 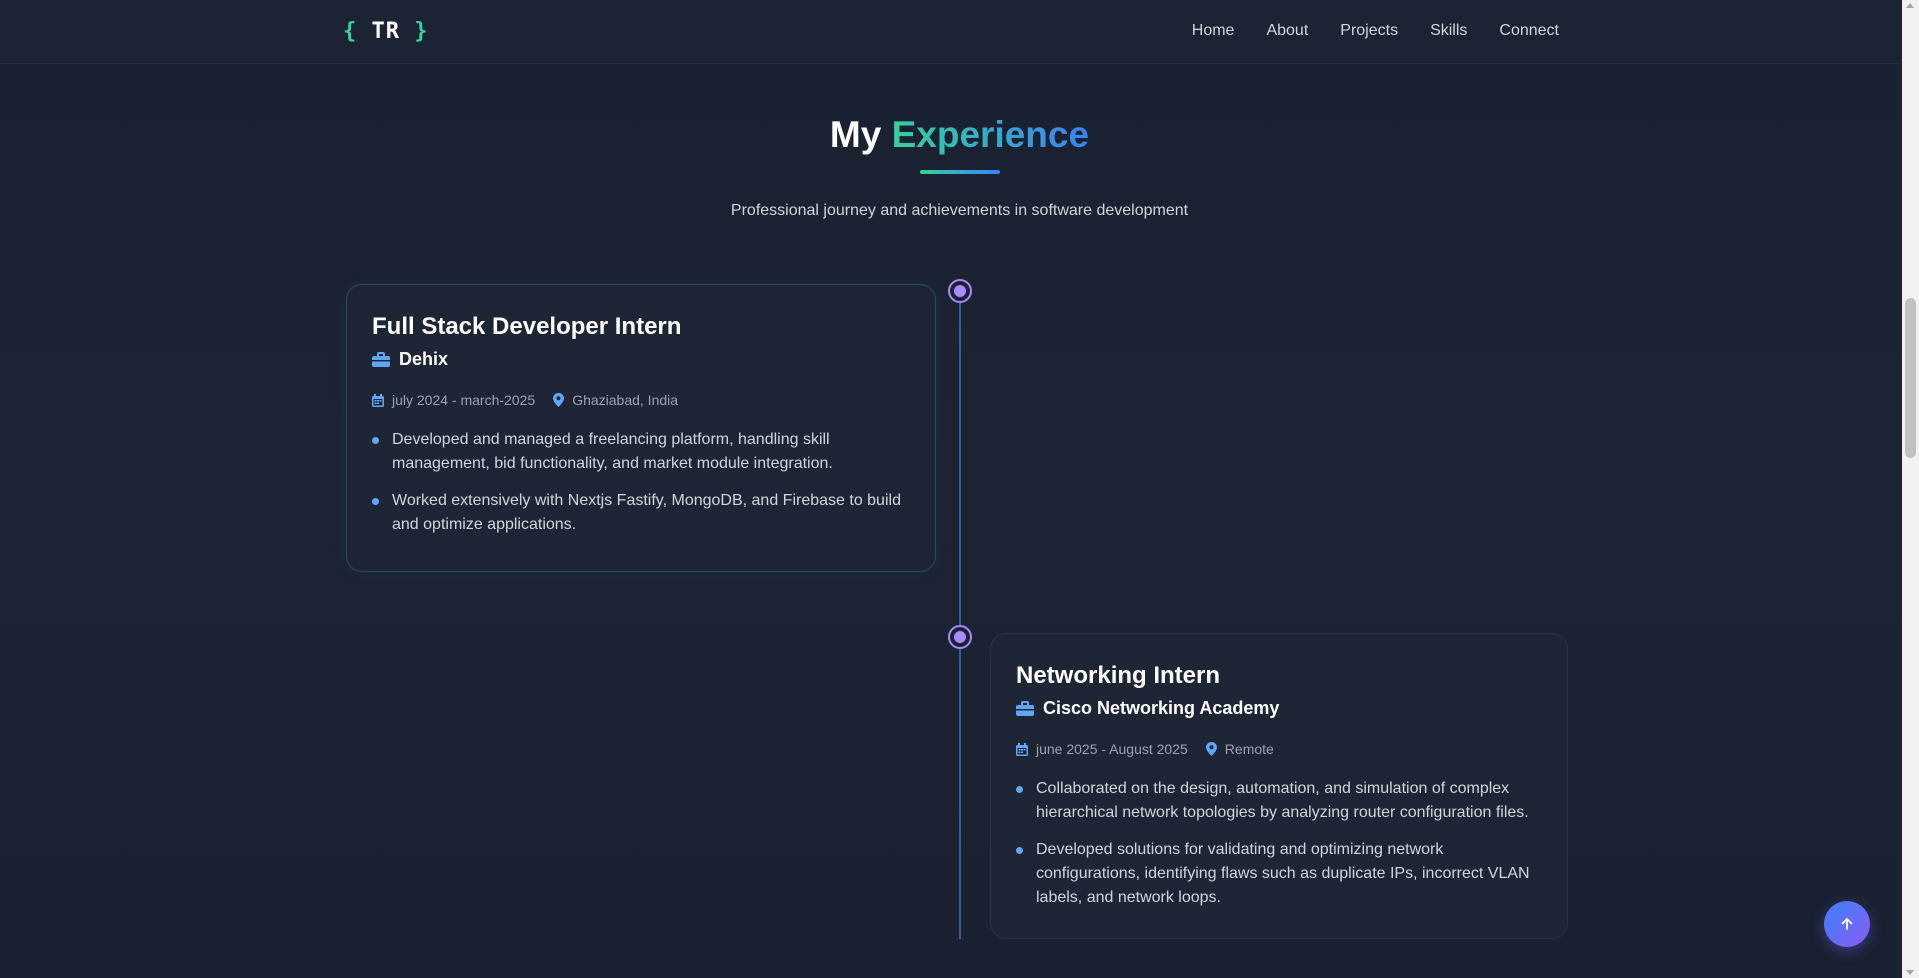 I want to click on dates-text: july 2024 - march-2025, so click(x=464, y=400).